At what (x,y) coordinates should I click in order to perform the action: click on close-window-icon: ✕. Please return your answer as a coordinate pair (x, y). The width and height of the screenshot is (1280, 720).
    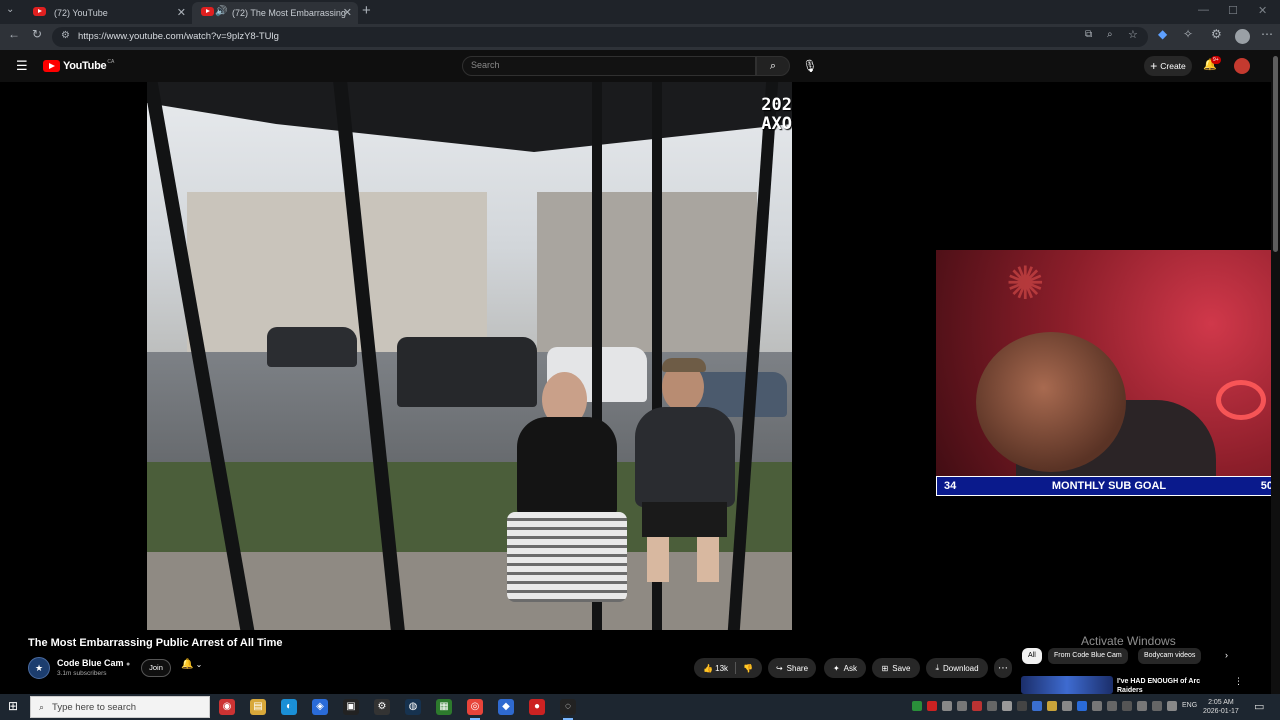
    Looking at the image, I should click on (1262, 10).